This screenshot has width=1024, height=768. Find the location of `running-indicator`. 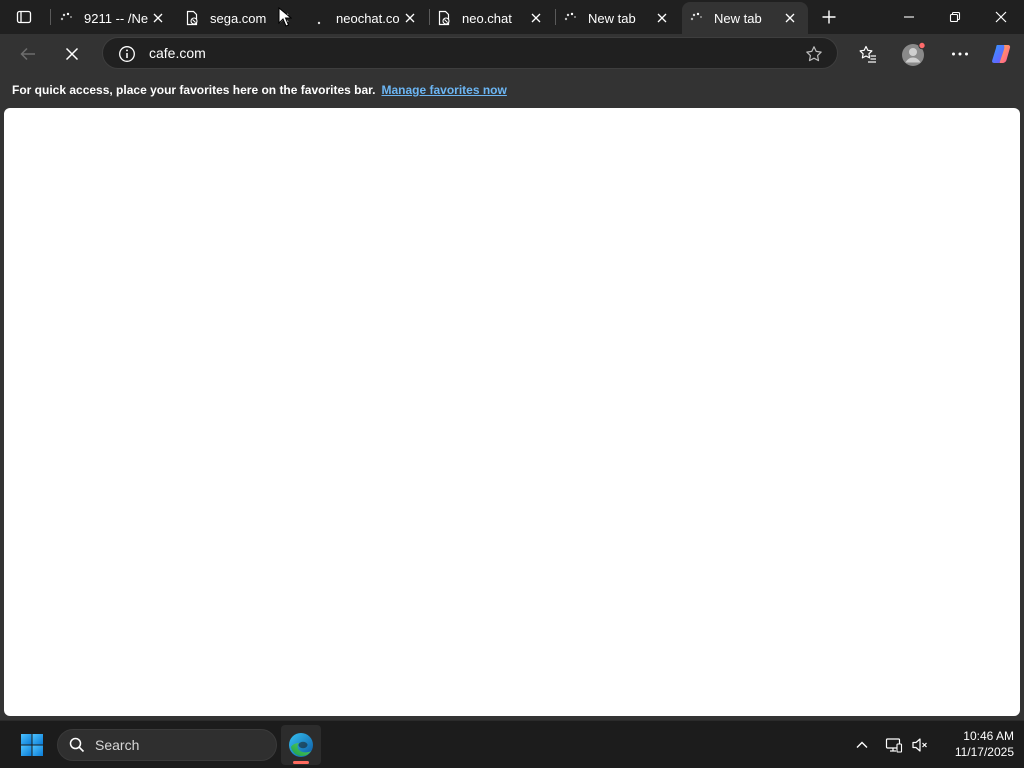

running-indicator is located at coordinates (301, 762).